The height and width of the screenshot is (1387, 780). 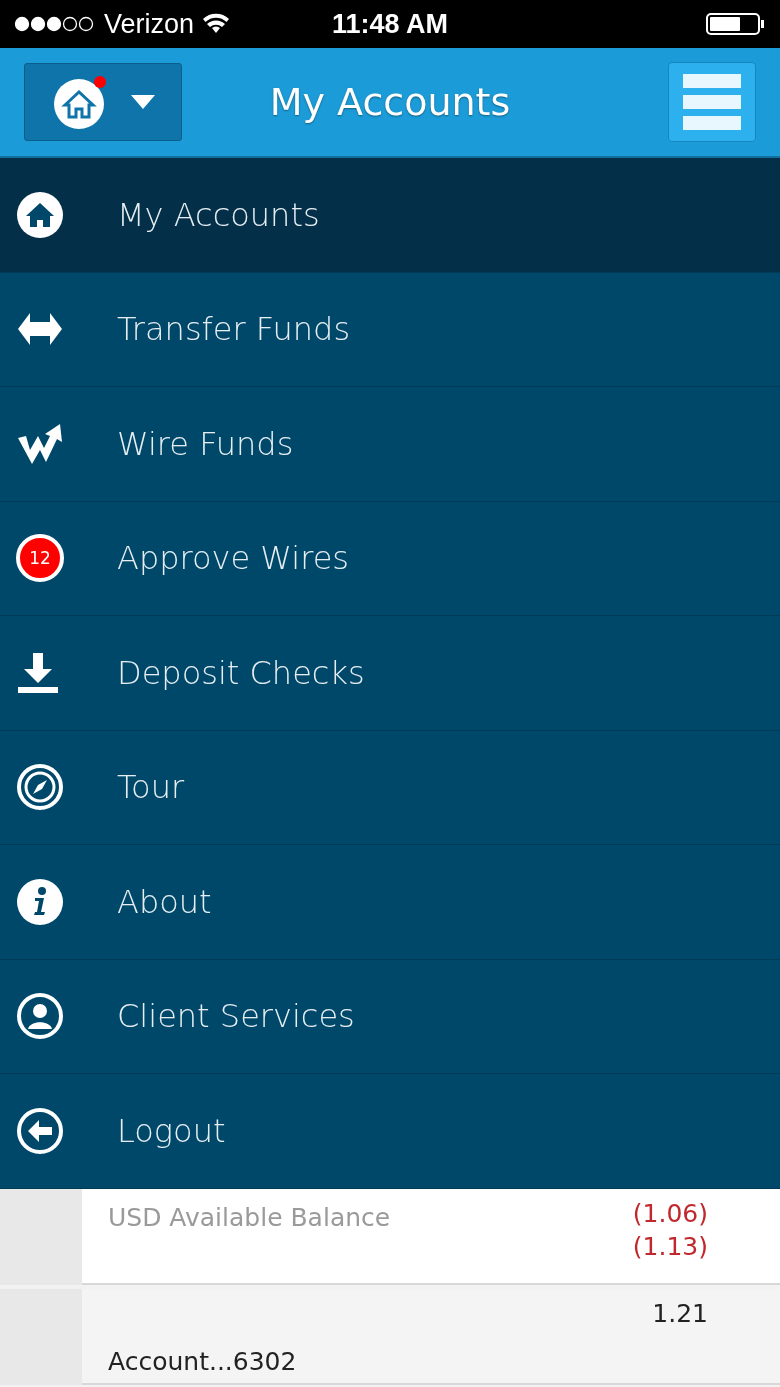 What do you see at coordinates (390, 444) in the screenshot?
I see `menu-item: Wire Funds` at bounding box center [390, 444].